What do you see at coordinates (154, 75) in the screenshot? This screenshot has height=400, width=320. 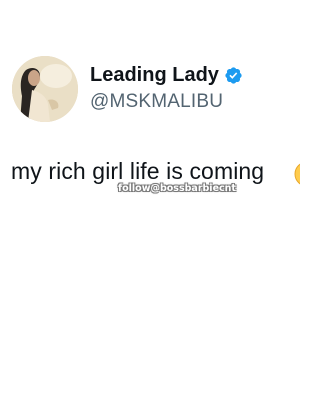 I see `display-name: Leading Lady` at bounding box center [154, 75].